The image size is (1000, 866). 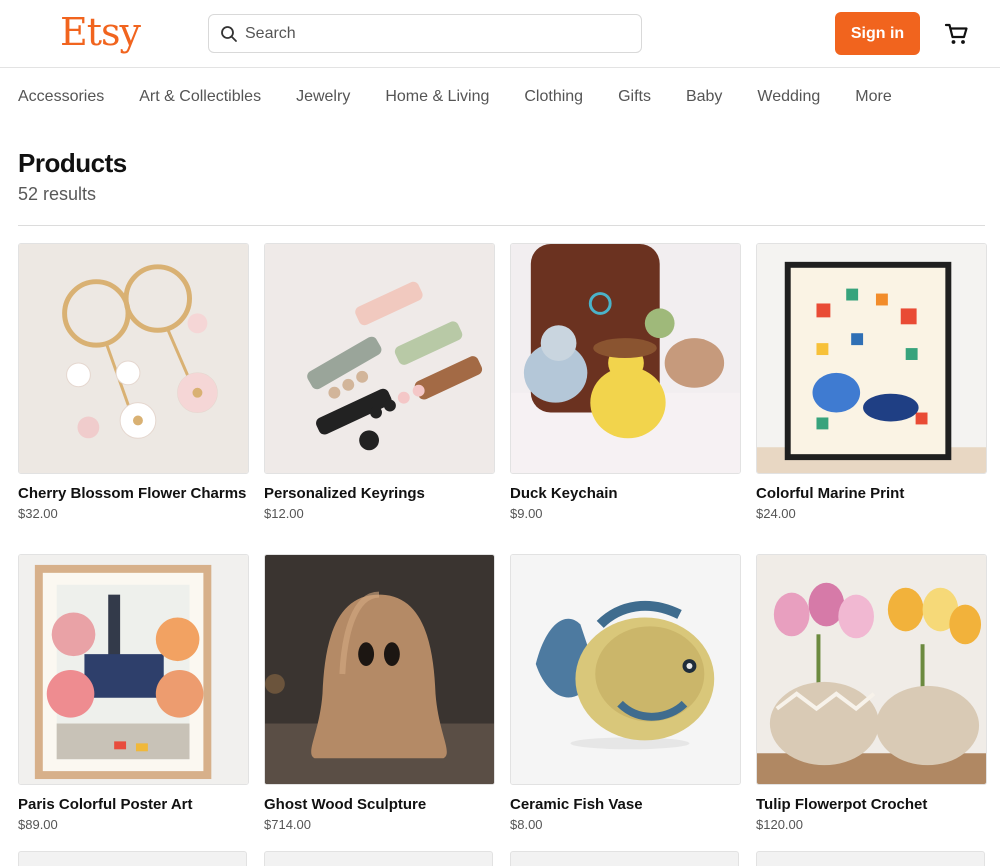 I want to click on search-input, so click(x=440, y=33).